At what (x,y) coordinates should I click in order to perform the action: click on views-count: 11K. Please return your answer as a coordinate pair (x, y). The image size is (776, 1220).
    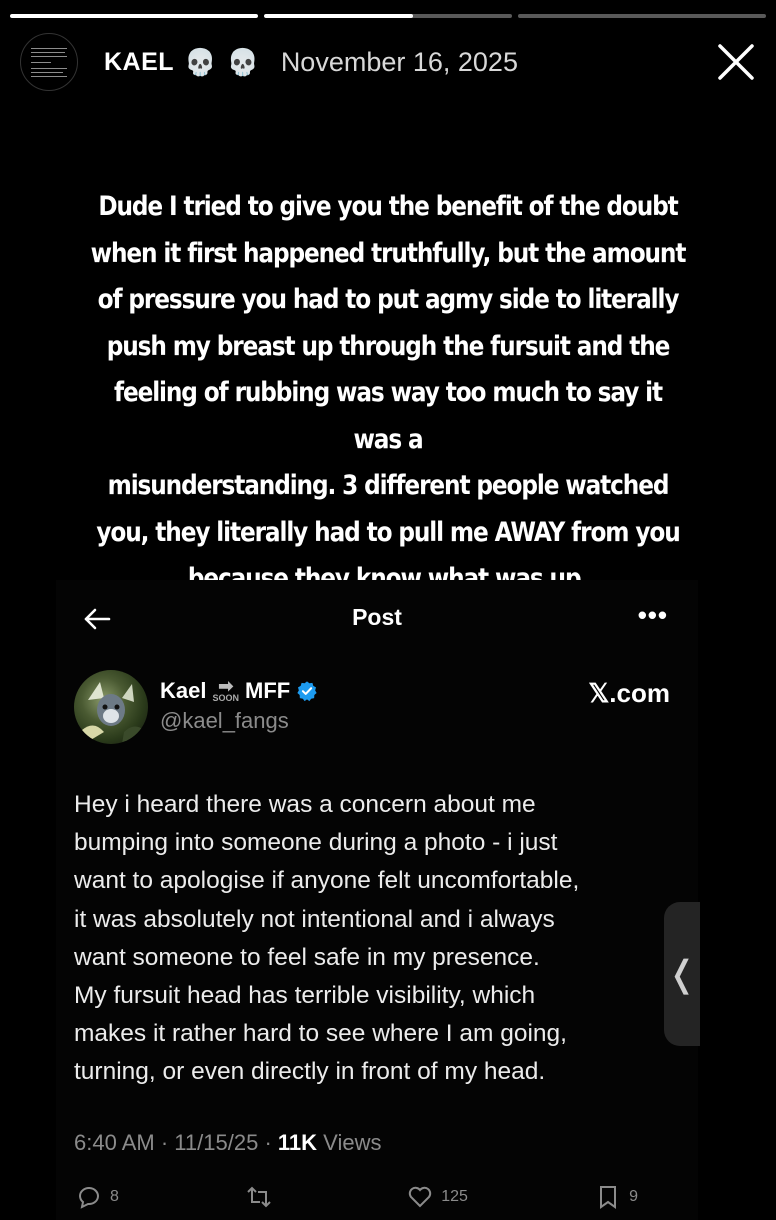
    Looking at the image, I should click on (297, 1142).